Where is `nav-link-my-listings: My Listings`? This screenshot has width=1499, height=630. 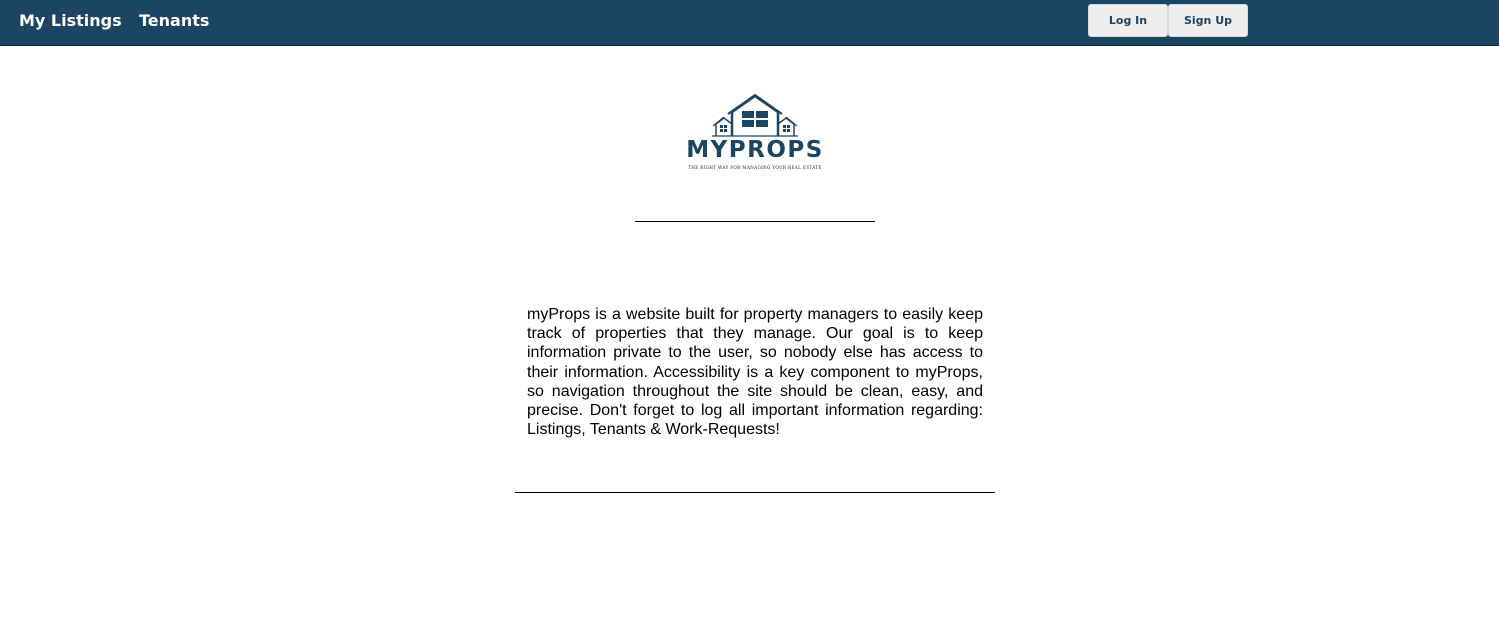 nav-link-my-listings: My Listings is located at coordinates (70, 20).